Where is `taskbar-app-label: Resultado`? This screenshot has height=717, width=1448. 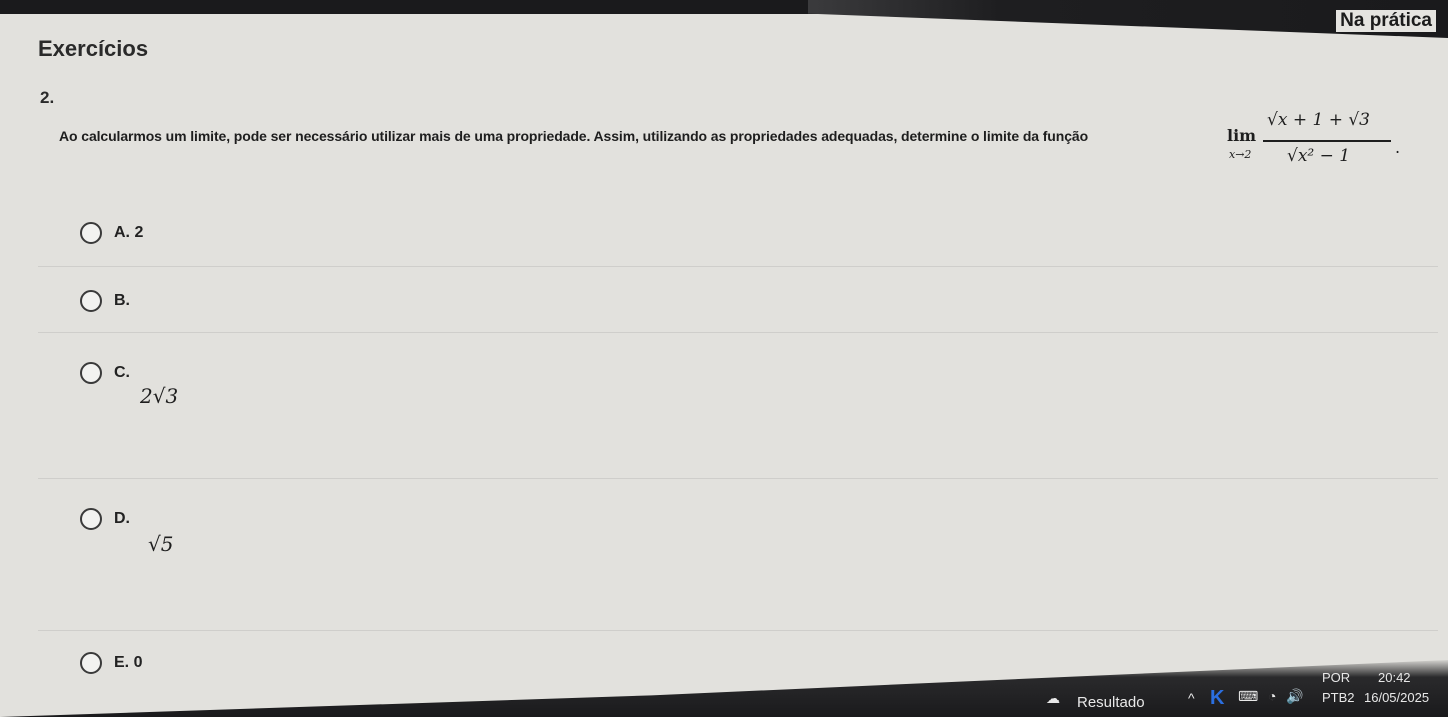 taskbar-app-label: Resultado is located at coordinates (1111, 702).